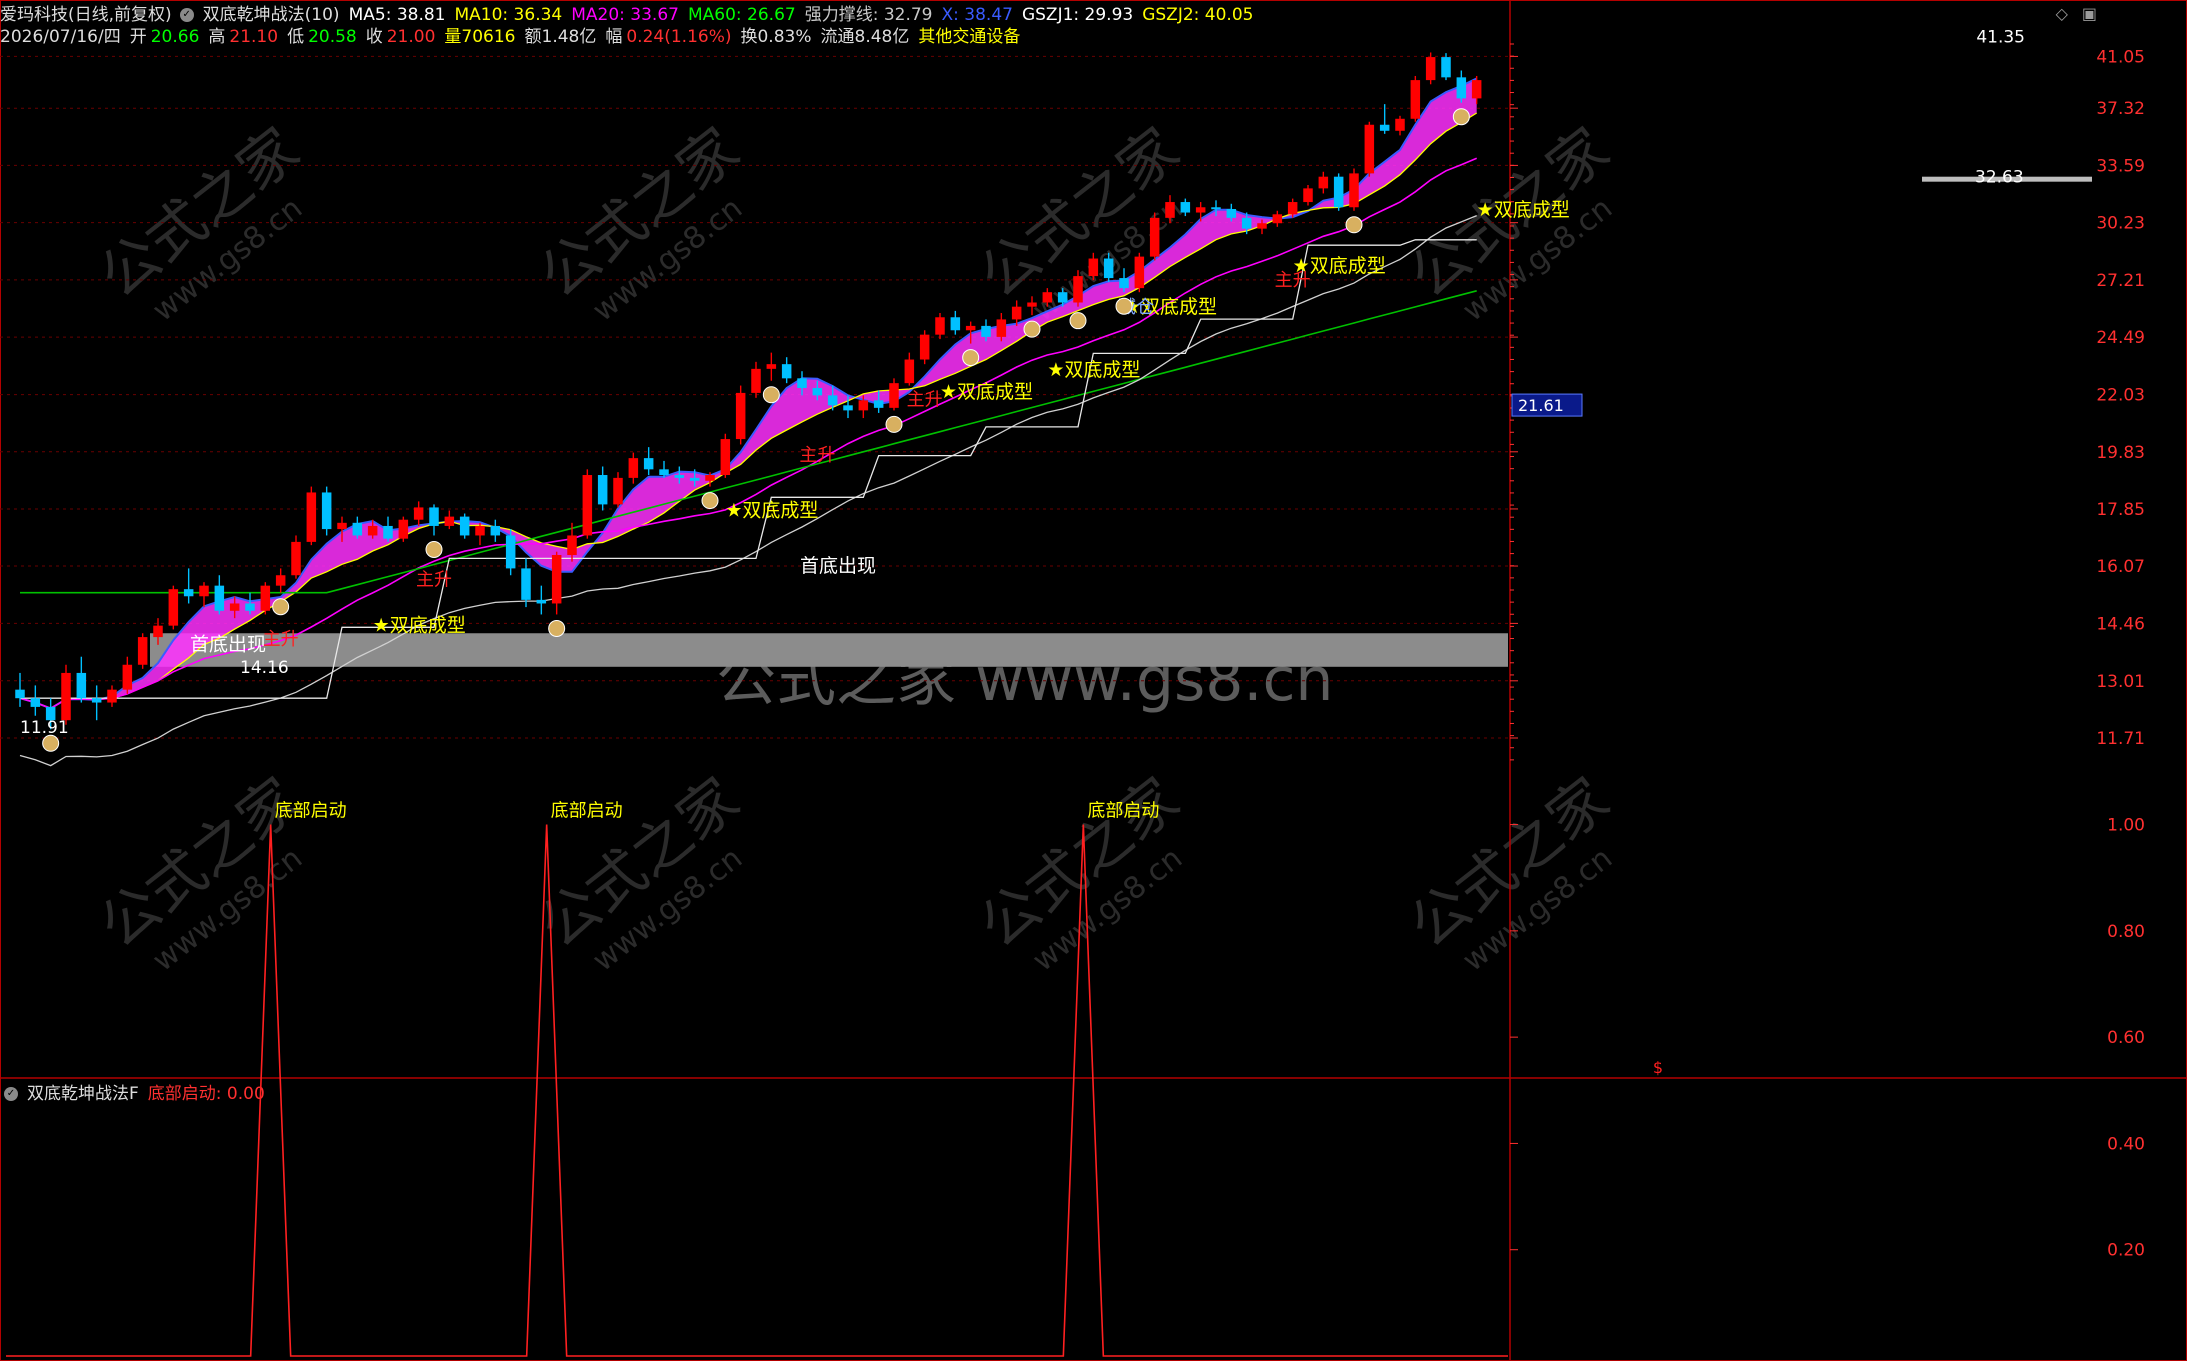 This screenshot has width=2187, height=1361. What do you see at coordinates (419, 625) in the screenshot?
I see `double-bottom-label-0: ★双底成型` at bounding box center [419, 625].